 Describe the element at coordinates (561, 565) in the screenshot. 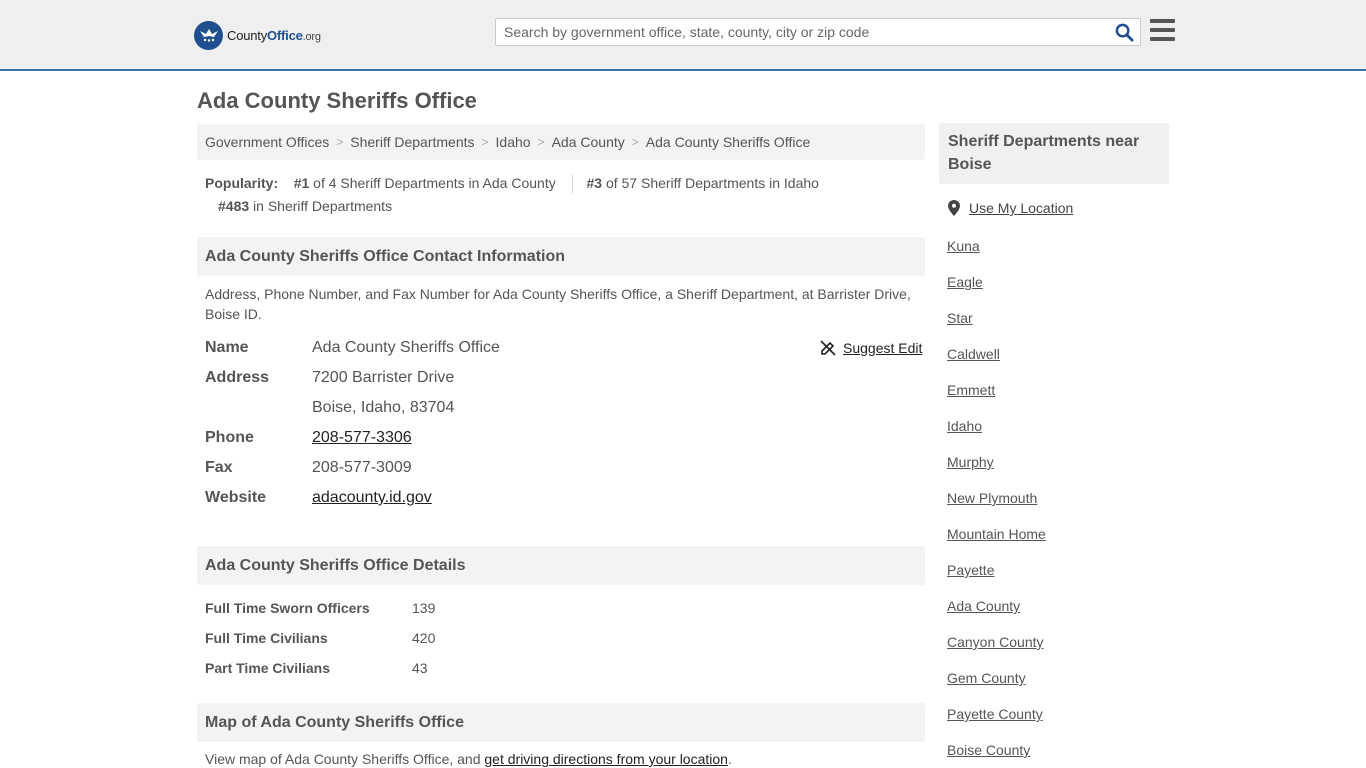

I see `details-heading: Ada County Sheriffs Office Details` at that location.